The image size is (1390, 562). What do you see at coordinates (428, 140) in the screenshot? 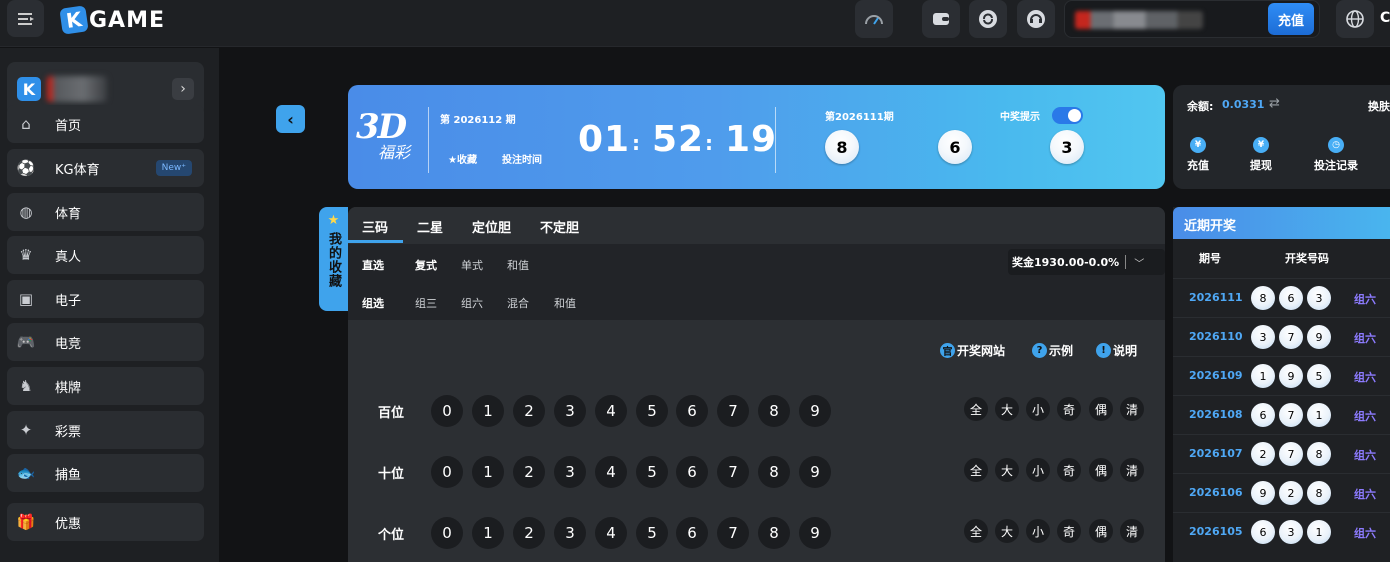
I see `divider` at bounding box center [428, 140].